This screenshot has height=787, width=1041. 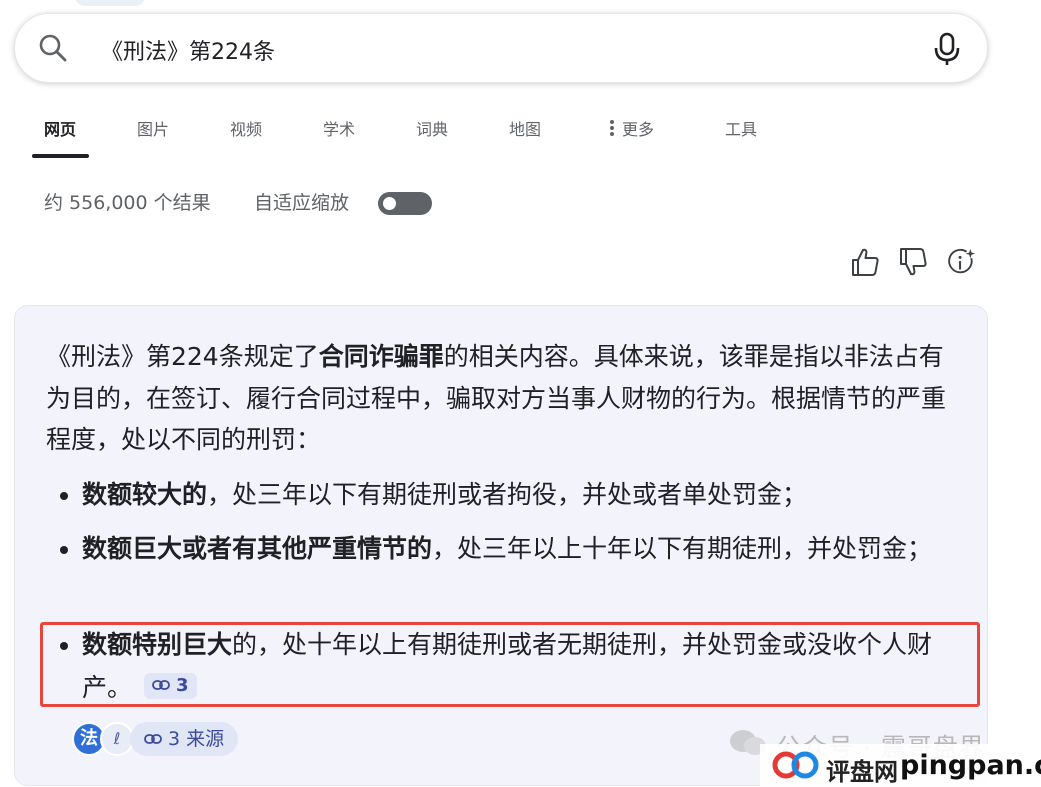 I want to click on adaptive-zoom-label: 自适应缩放, so click(x=302, y=203).